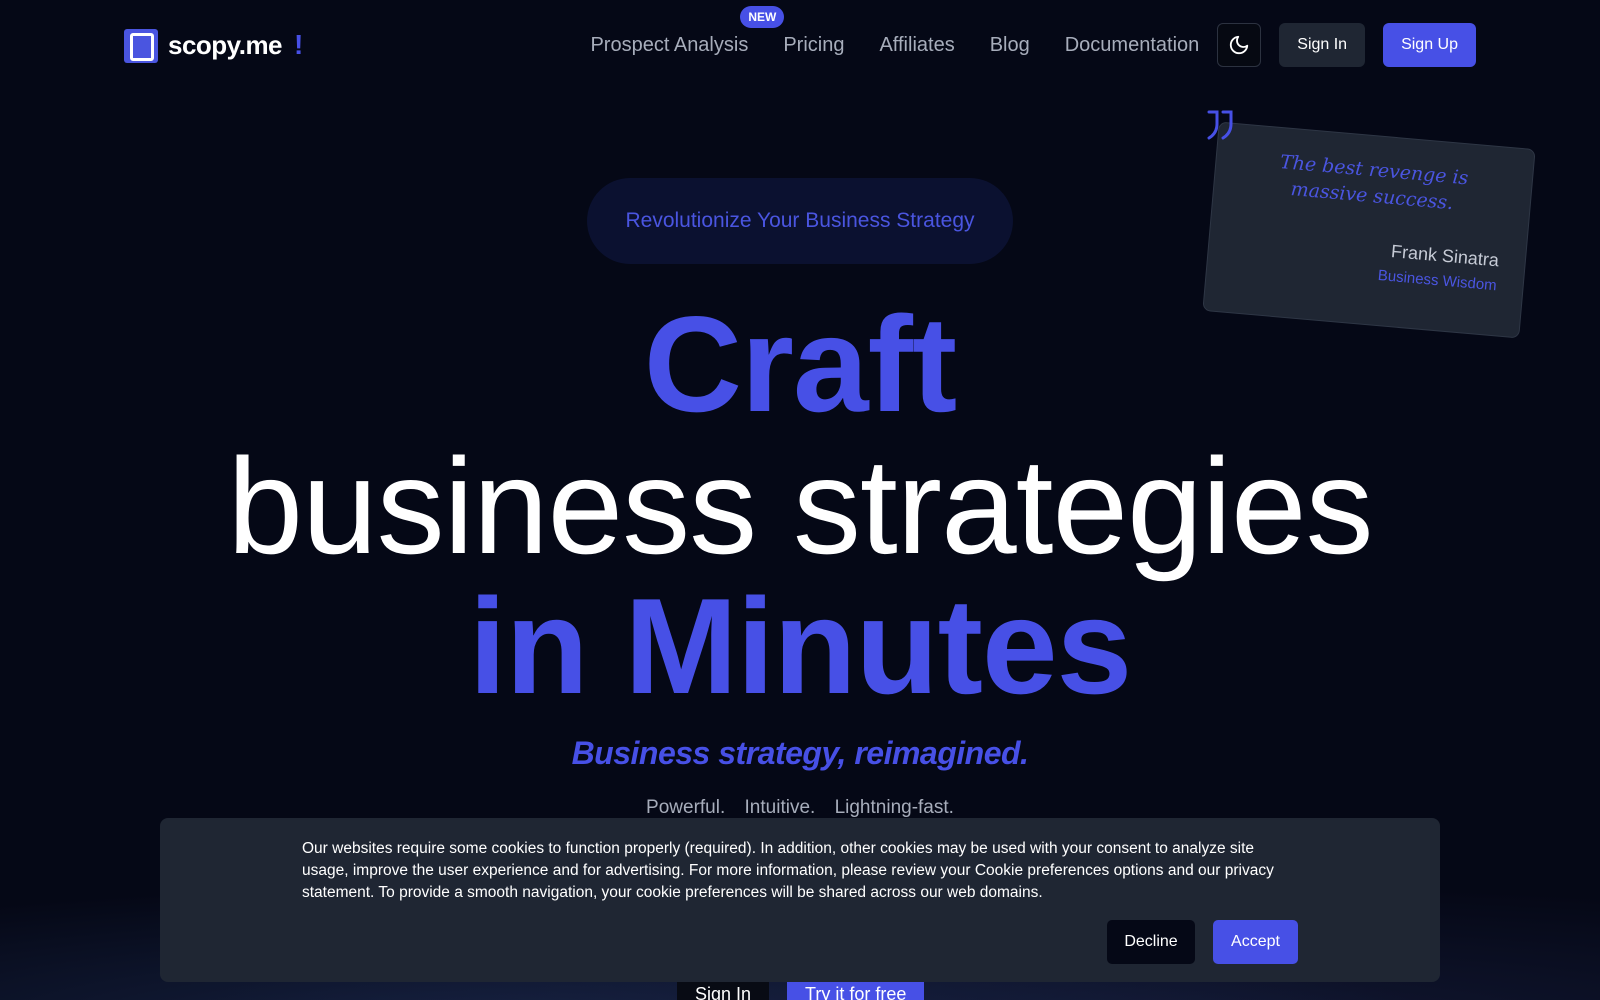 Image resolution: width=1600 pixels, height=1000 pixels. What do you see at coordinates (299, 44) in the screenshot?
I see `brand-suffix: !` at bounding box center [299, 44].